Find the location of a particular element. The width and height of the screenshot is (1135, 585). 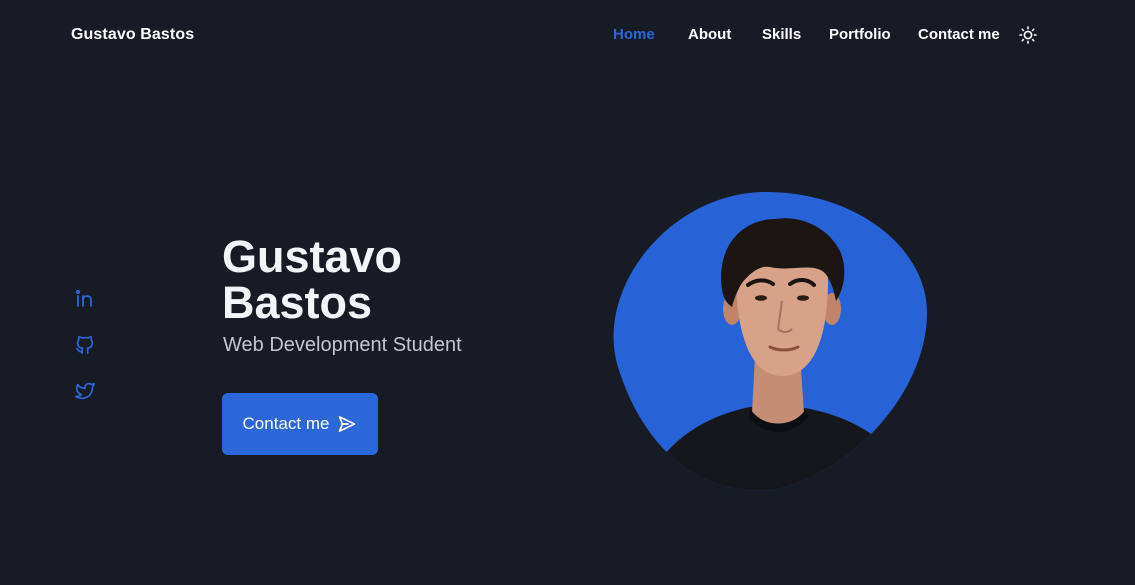

nav-about: About is located at coordinates (709, 34).